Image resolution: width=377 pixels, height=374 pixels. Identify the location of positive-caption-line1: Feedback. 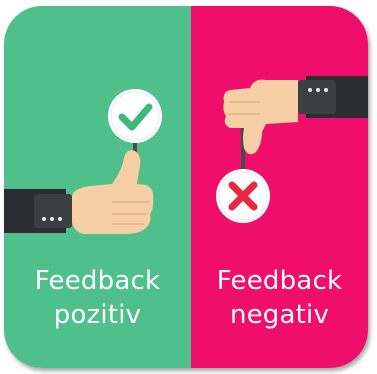
(97, 281).